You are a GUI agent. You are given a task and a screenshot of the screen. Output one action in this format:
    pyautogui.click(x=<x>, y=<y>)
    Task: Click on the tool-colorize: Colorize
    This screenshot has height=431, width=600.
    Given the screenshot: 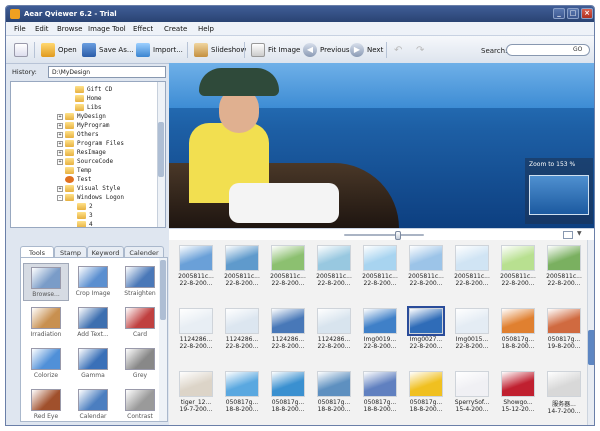 What is the action you would take?
    pyautogui.click(x=46, y=364)
    